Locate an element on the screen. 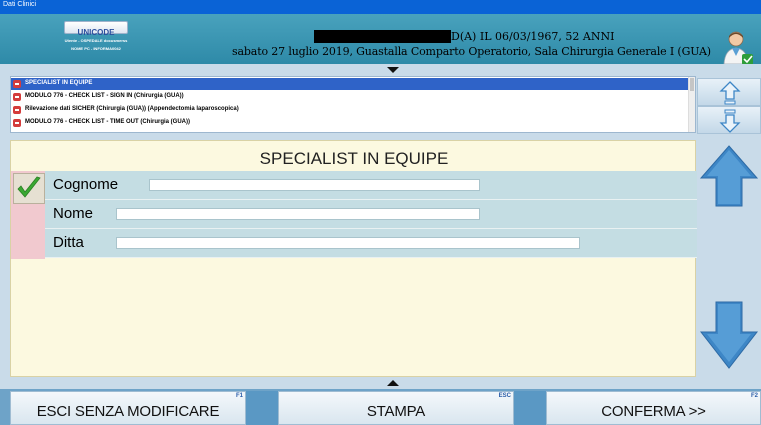 The width and height of the screenshot is (761, 425). completion-checkbox is located at coordinates (29, 188).